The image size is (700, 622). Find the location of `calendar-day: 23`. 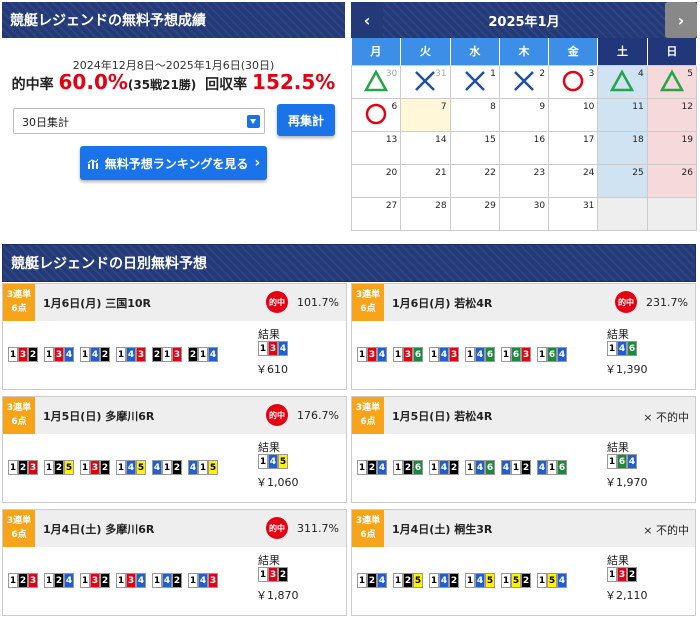

calendar-day: 23 is located at coordinates (524, 180).